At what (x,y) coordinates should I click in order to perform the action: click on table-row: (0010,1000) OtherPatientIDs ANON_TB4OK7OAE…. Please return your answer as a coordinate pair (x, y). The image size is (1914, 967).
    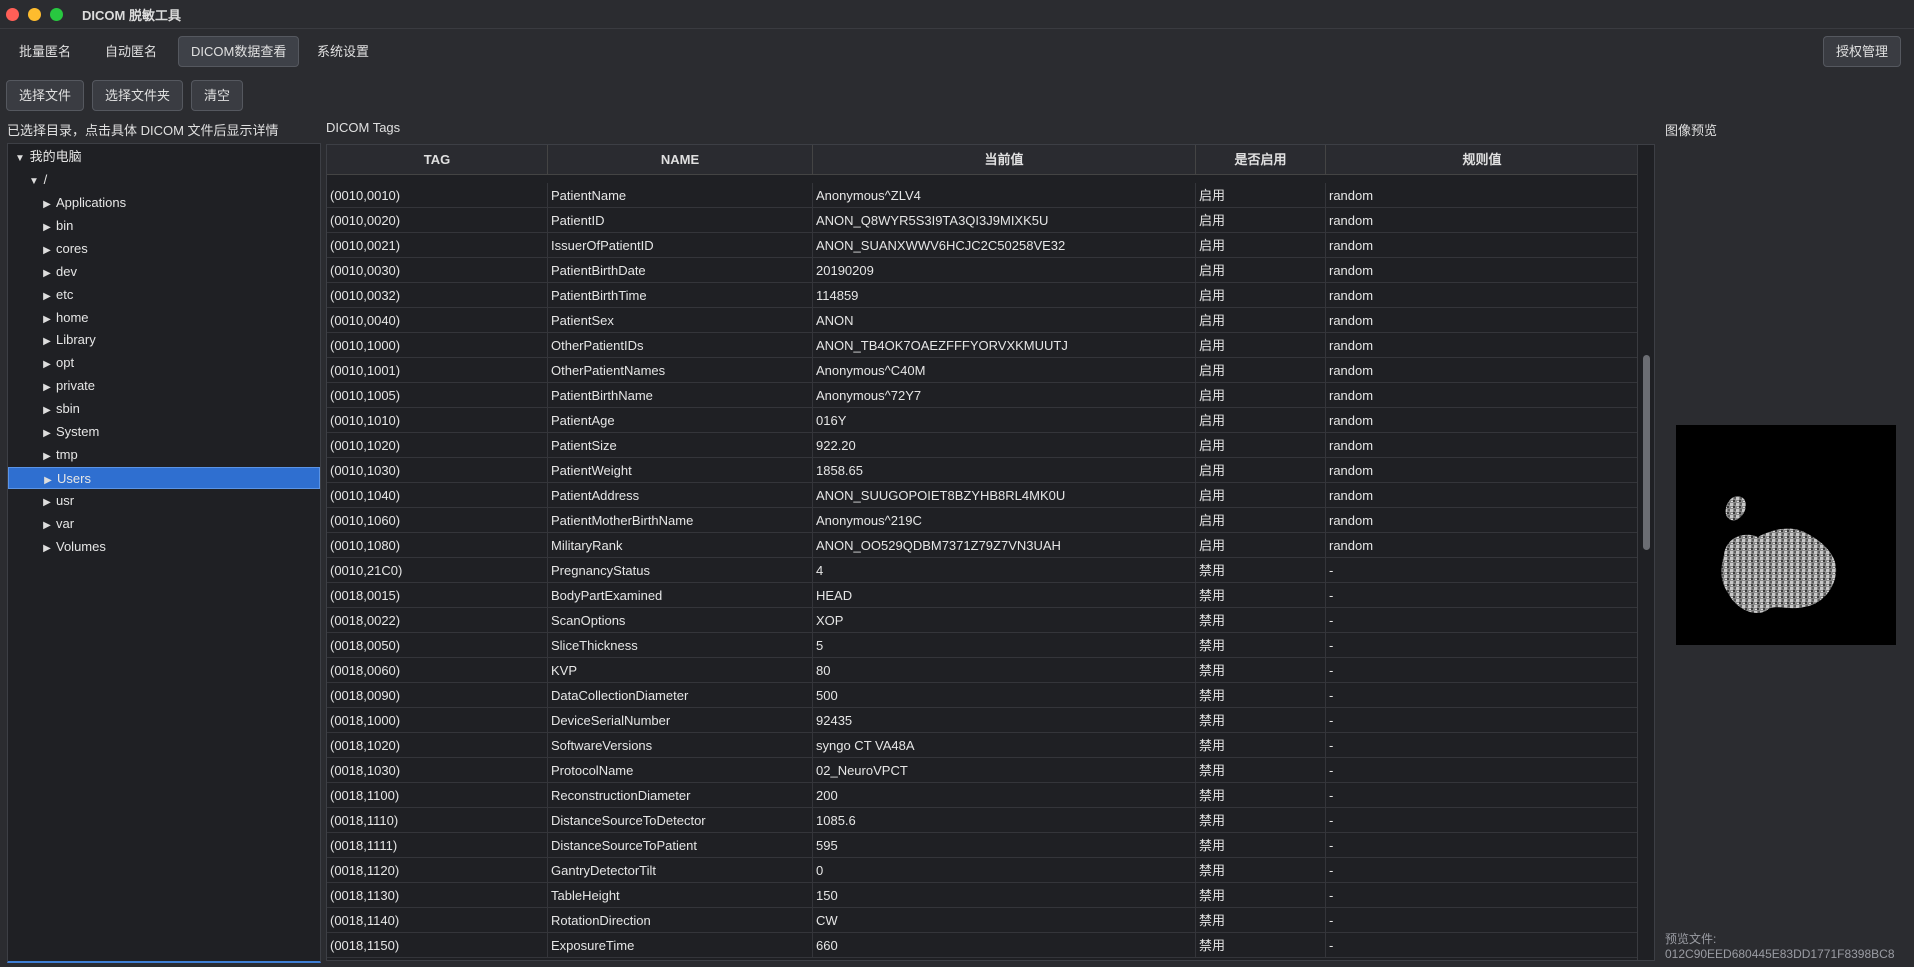
    Looking at the image, I should click on (983, 345).